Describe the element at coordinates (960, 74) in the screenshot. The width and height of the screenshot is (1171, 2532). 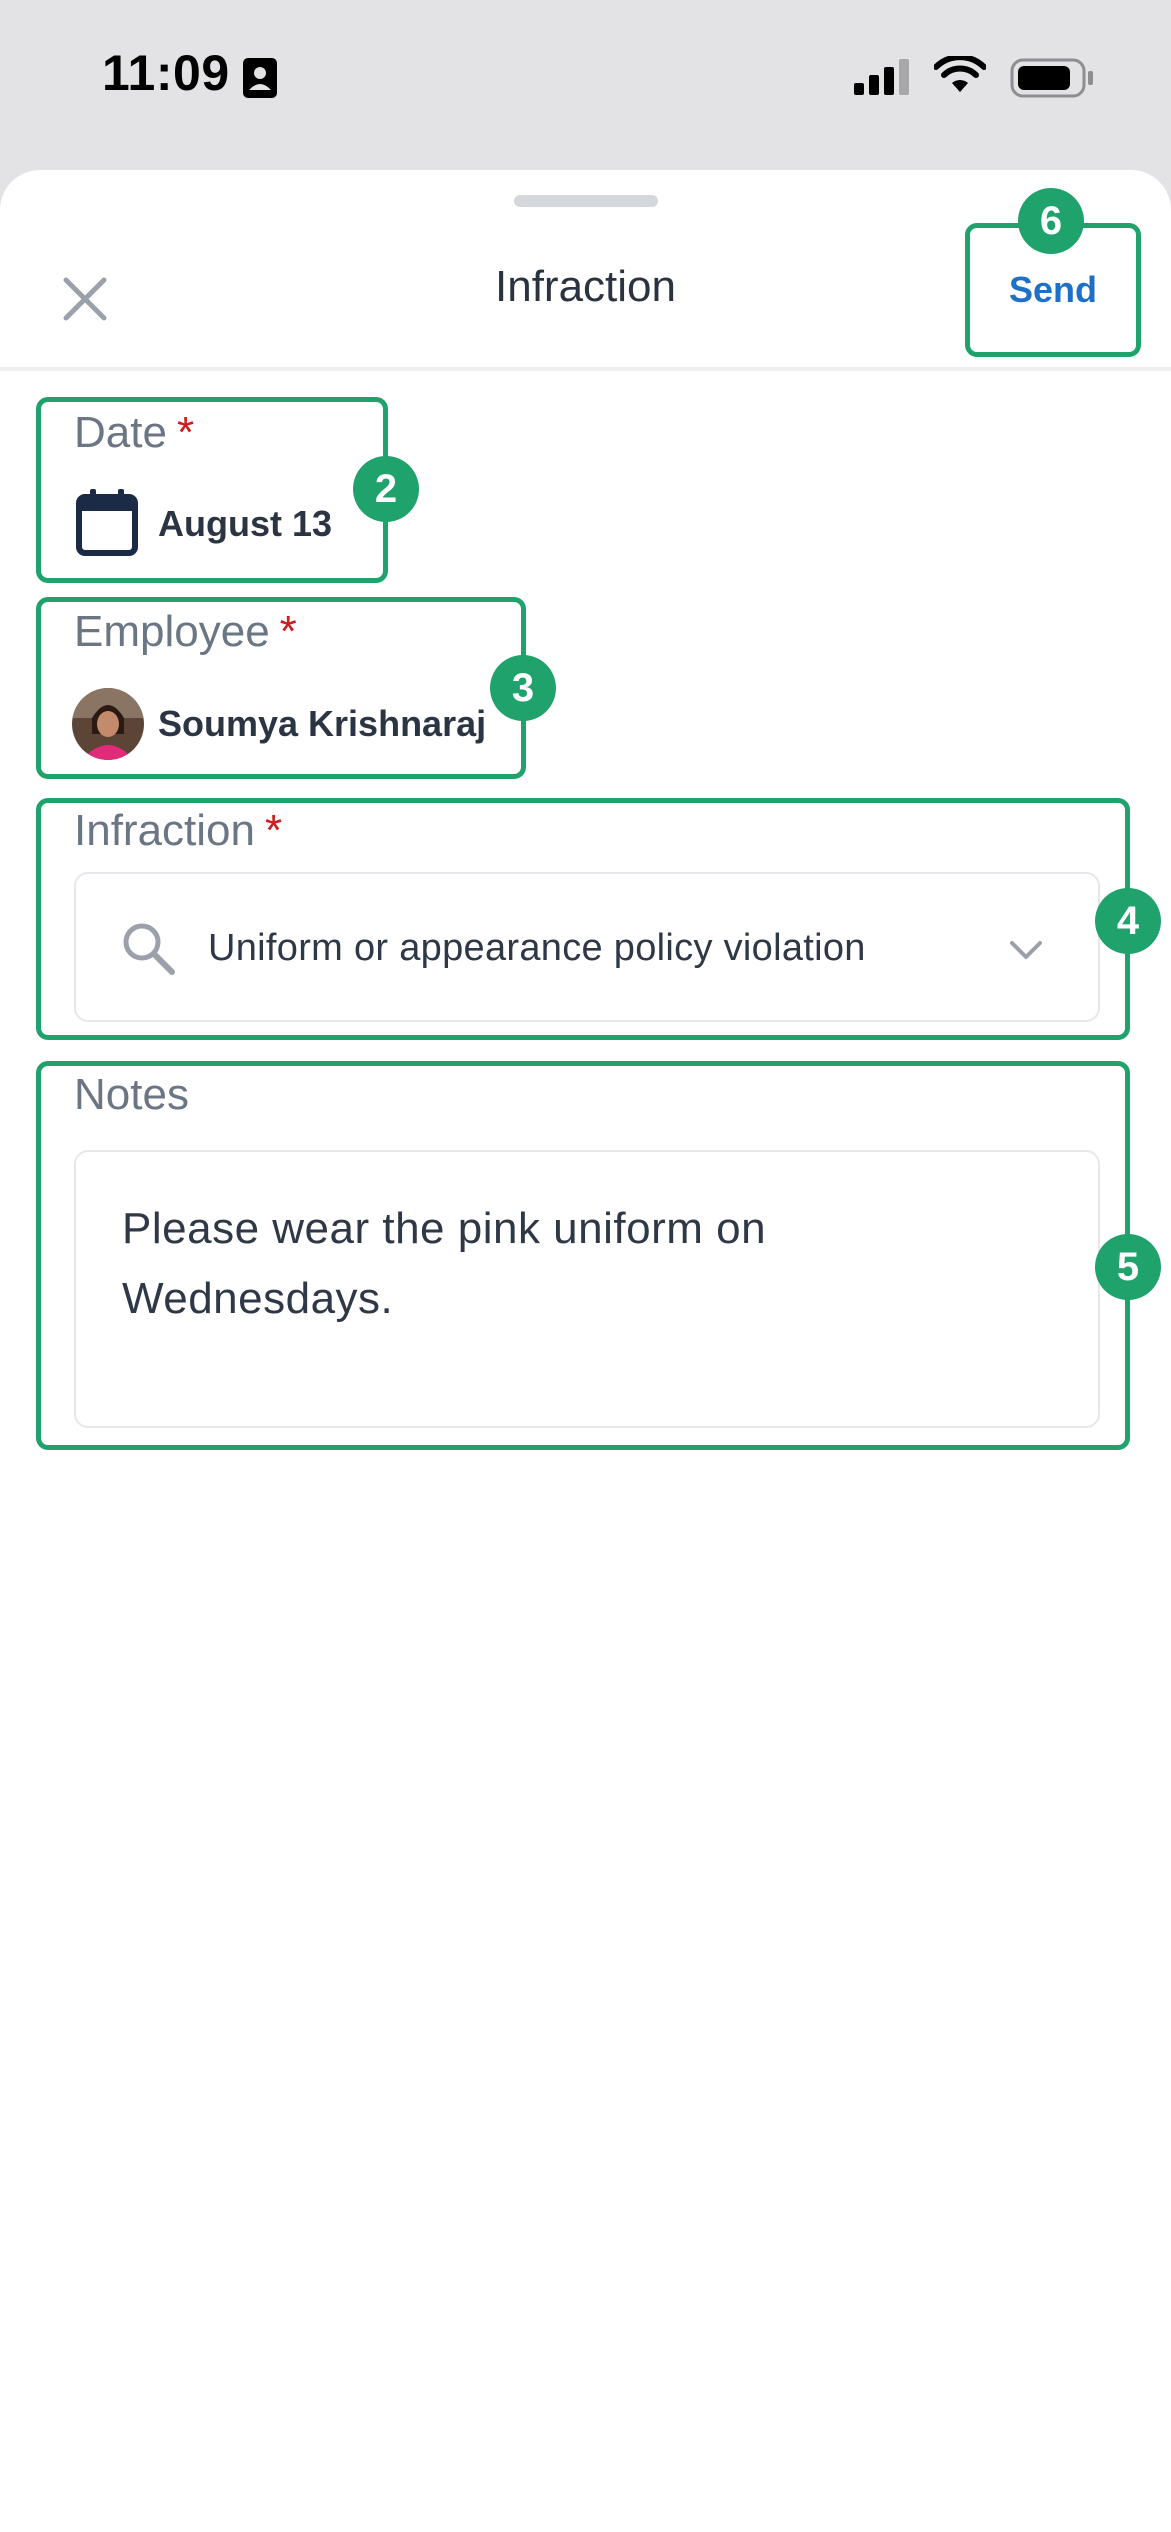
I see `wifi-icon` at that location.